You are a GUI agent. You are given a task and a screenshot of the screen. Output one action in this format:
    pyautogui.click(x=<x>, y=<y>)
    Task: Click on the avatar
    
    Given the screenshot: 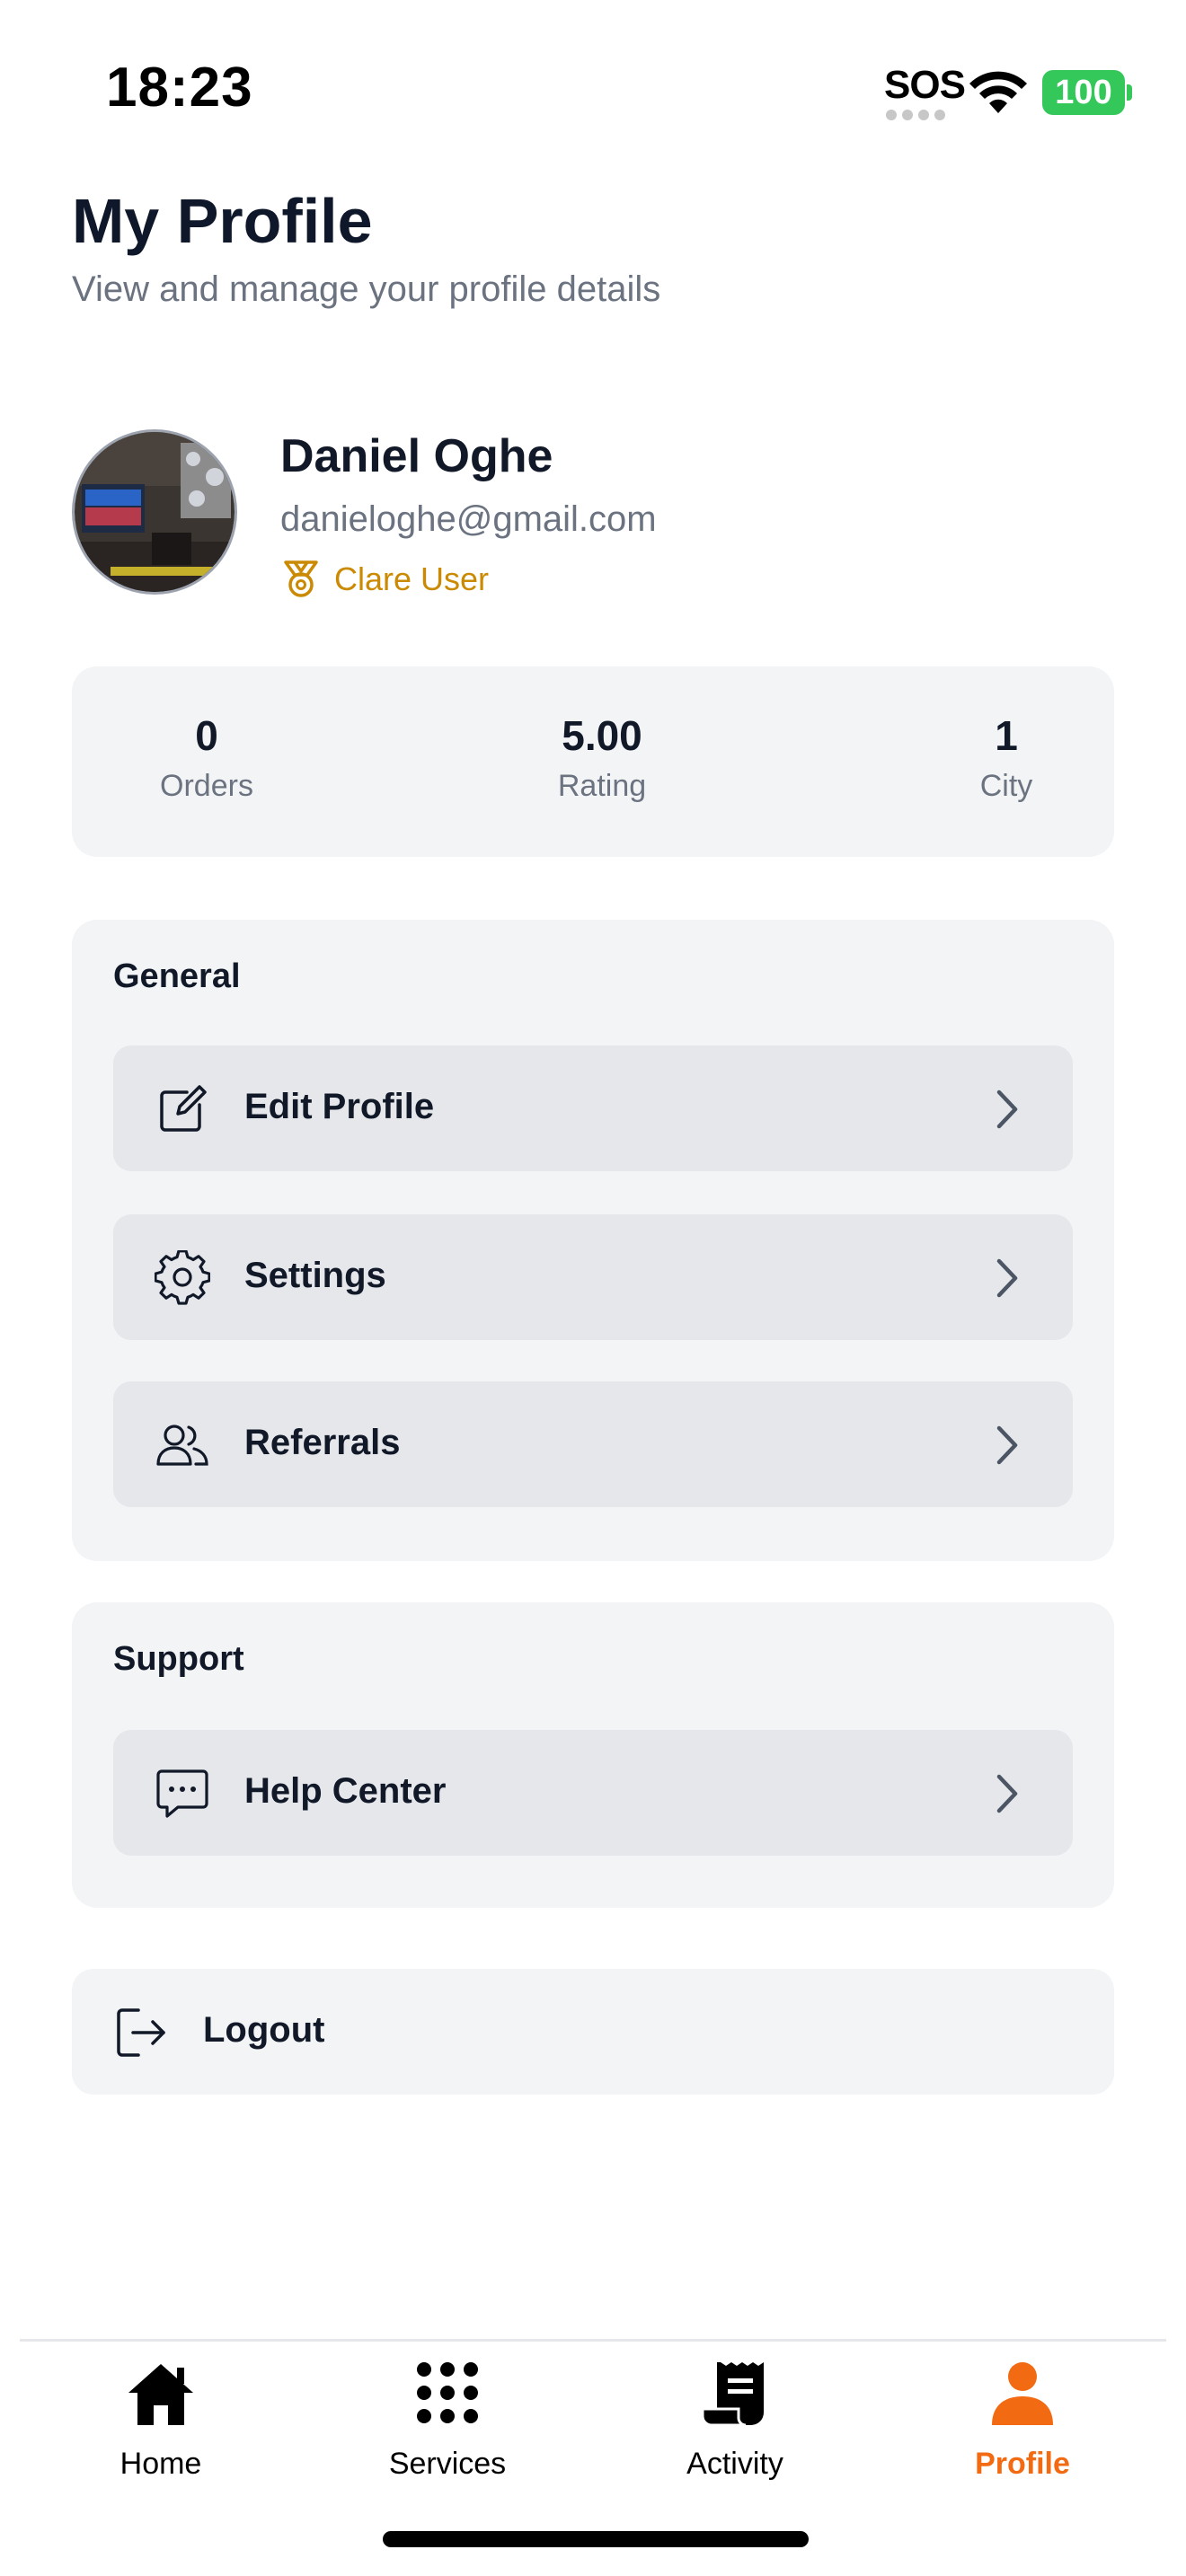 What is the action you would take?
    pyautogui.click(x=154, y=512)
    